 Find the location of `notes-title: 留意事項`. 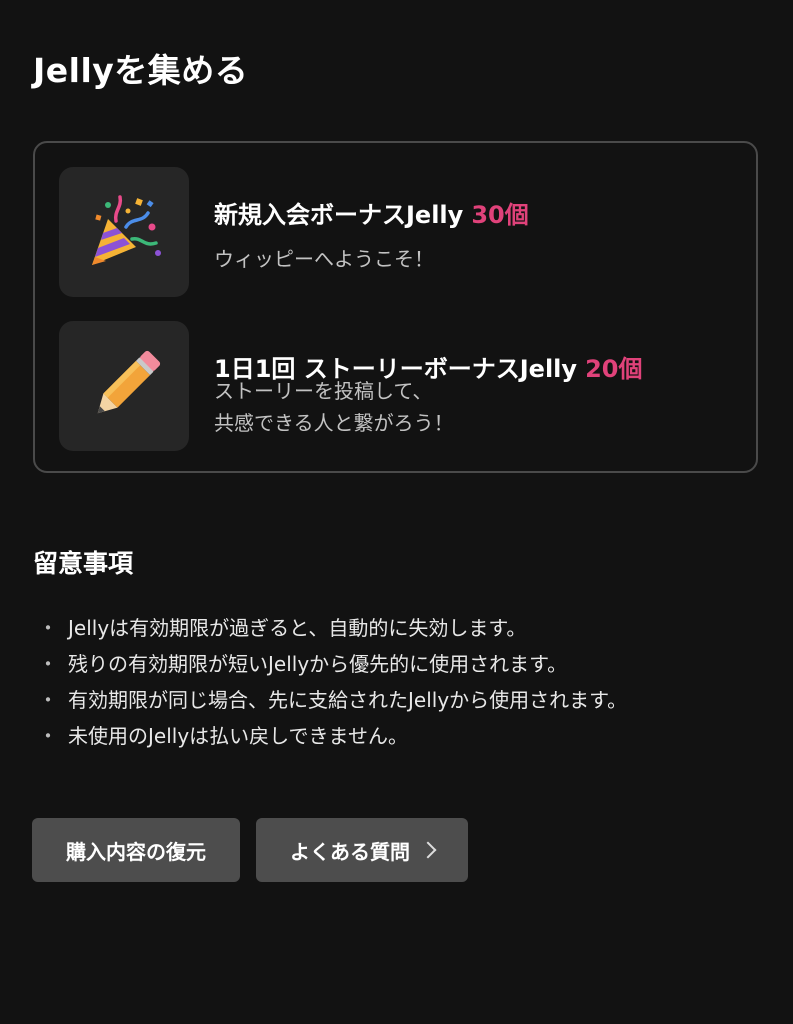

notes-title: 留意事項 is located at coordinates (83, 563).